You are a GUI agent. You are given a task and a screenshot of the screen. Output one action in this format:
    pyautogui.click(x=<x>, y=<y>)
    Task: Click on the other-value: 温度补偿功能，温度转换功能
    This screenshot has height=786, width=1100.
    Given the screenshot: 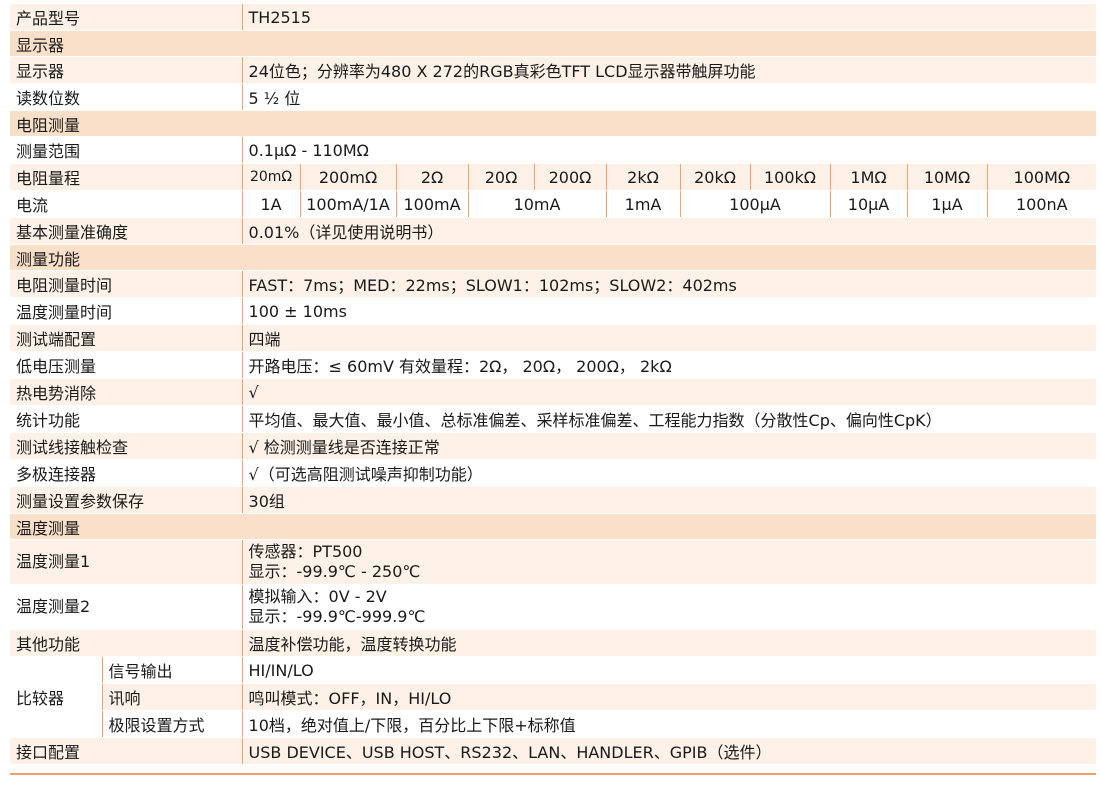 What is the action you would take?
    pyautogui.click(x=669, y=643)
    